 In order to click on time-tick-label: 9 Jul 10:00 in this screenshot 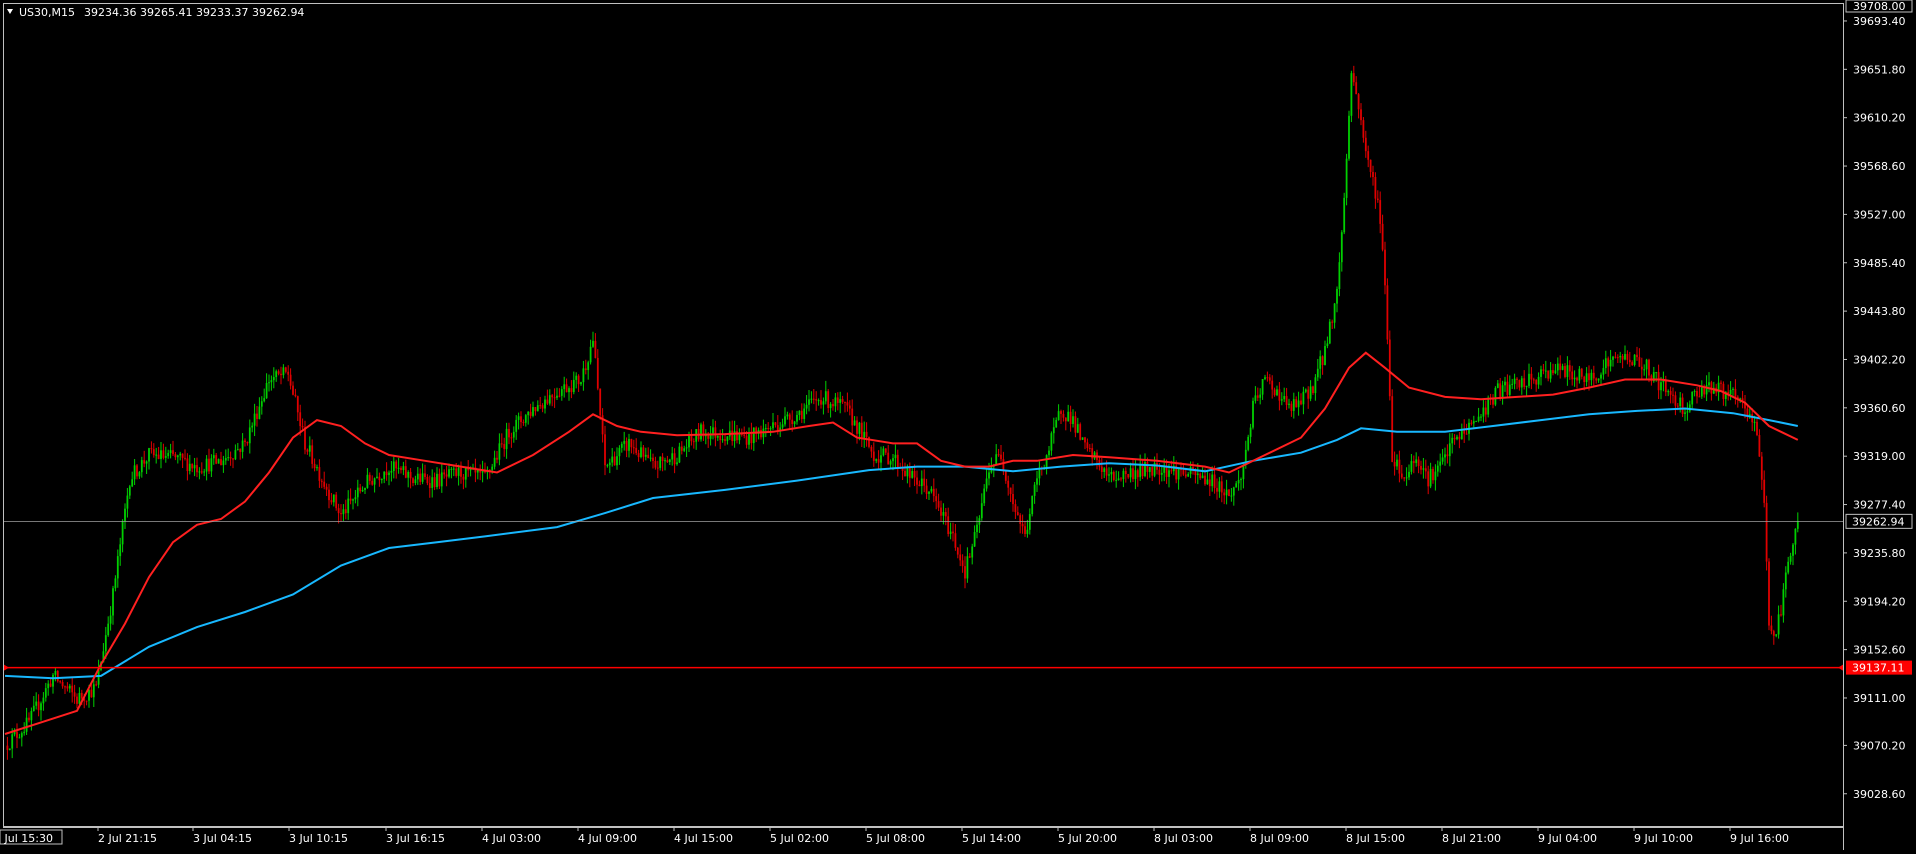, I will do `click(1663, 838)`.